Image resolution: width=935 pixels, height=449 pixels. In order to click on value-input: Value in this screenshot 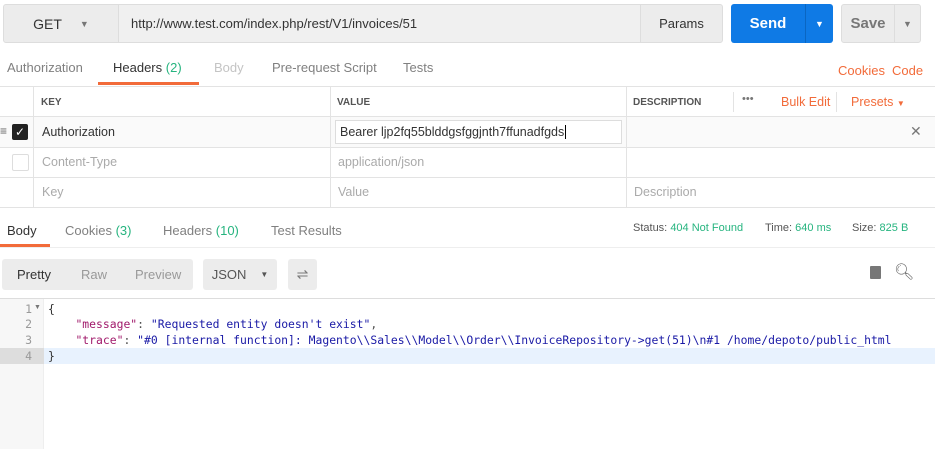, I will do `click(353, 192)`.